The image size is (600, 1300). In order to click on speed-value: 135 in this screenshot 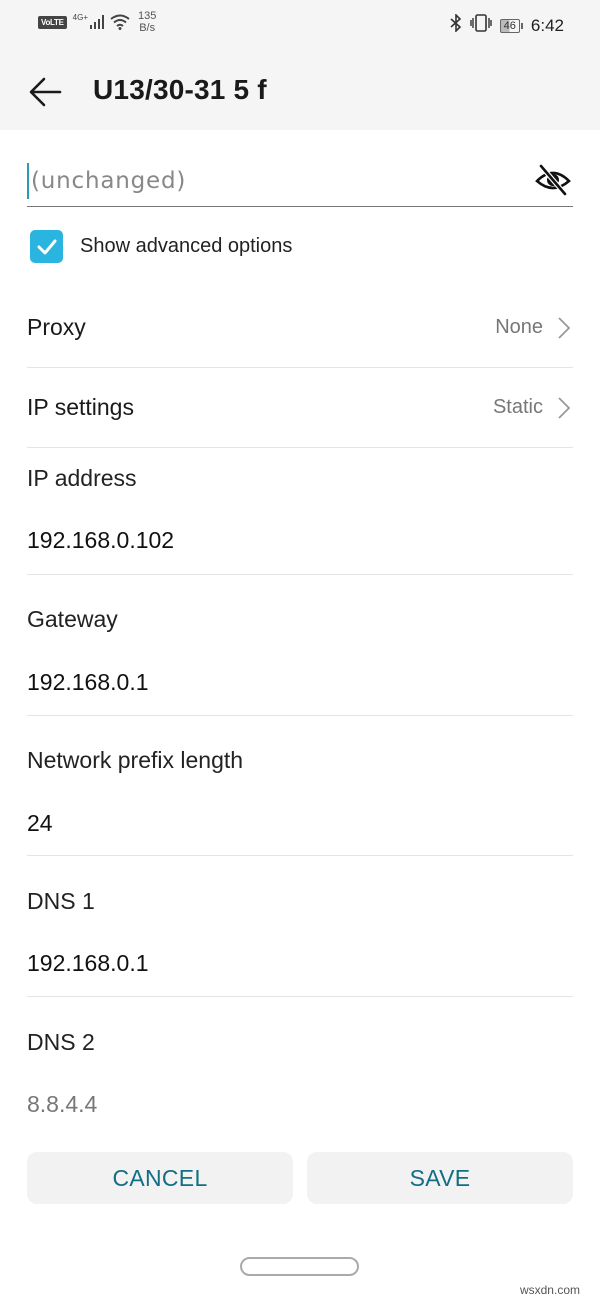, I will do `click(147, 16)`.